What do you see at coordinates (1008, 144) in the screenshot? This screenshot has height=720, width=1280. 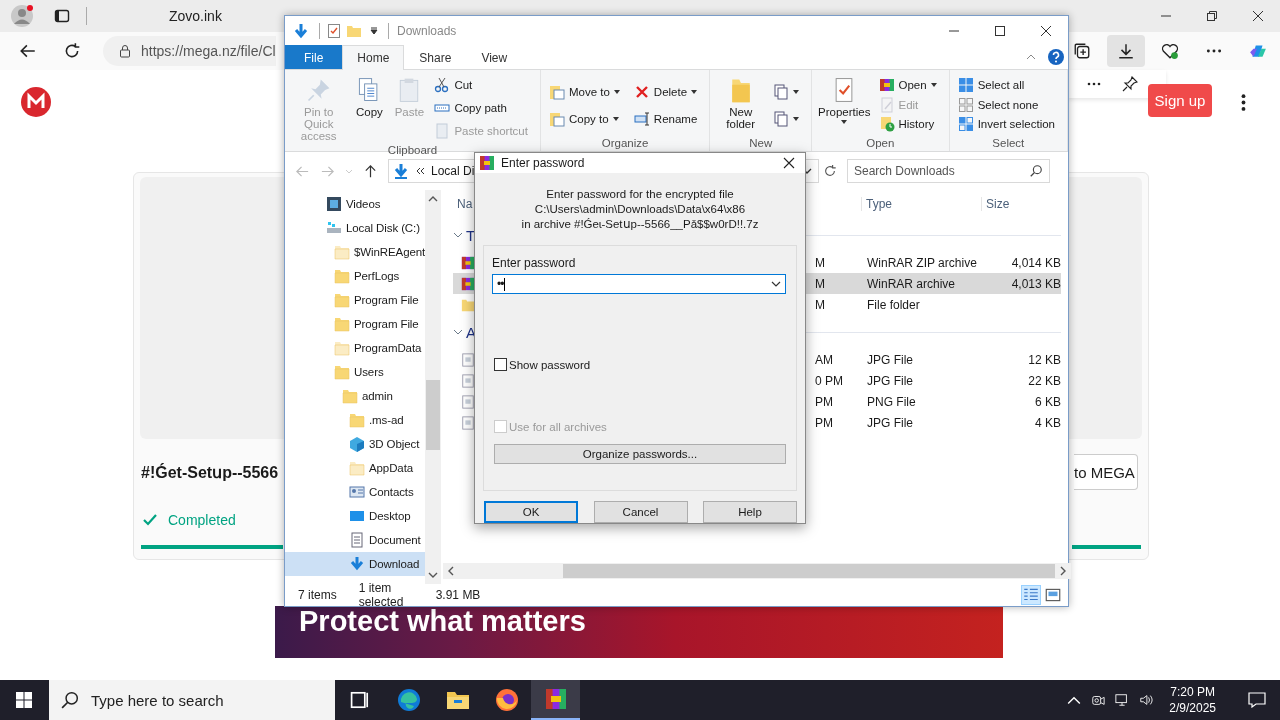 I see `ribbon-group-label: Select` at bounding box center [1008, 144].